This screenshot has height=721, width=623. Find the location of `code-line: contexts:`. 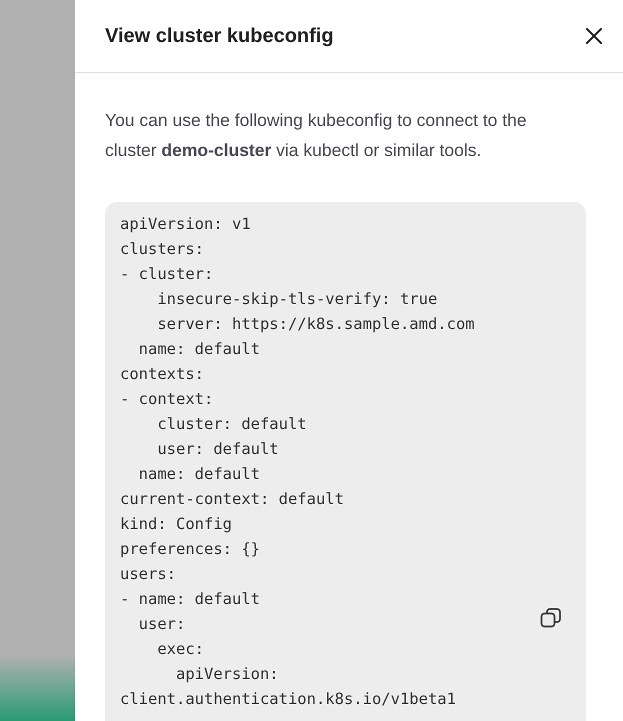

code-line: contexts: is located at coordinates (162, 374).